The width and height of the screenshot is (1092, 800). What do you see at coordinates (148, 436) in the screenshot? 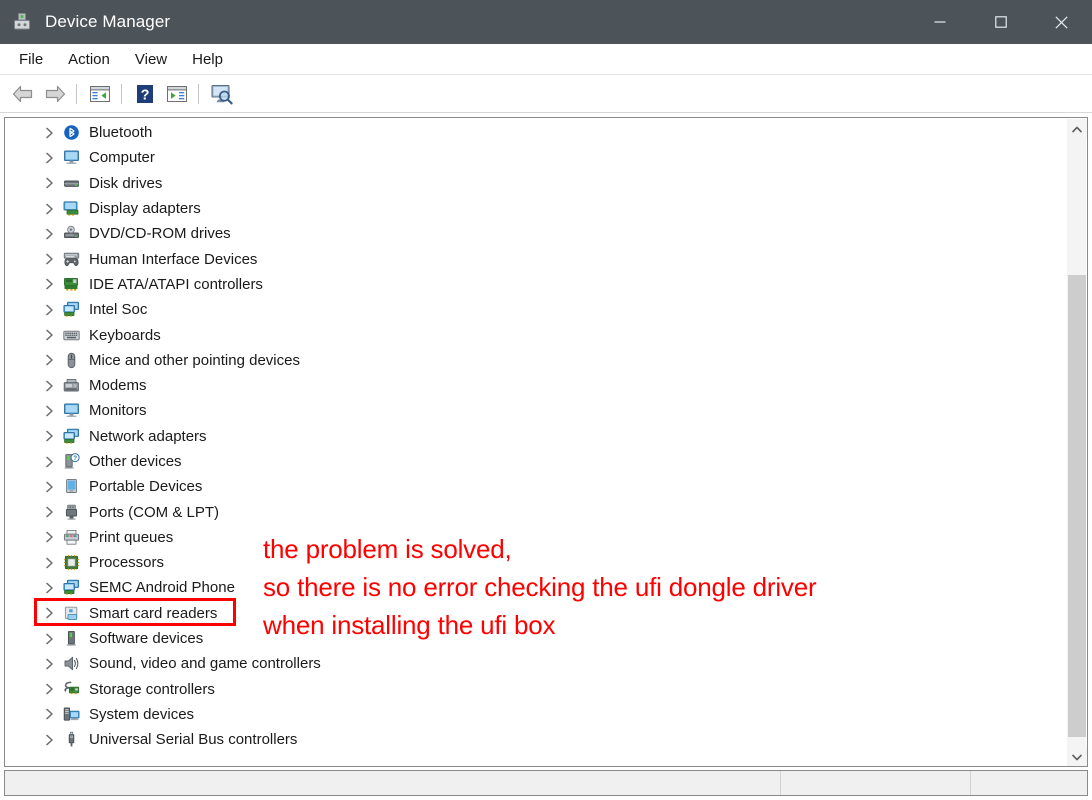
I see `tree-item-label: Network adapters` at bounding box center [148, 436].